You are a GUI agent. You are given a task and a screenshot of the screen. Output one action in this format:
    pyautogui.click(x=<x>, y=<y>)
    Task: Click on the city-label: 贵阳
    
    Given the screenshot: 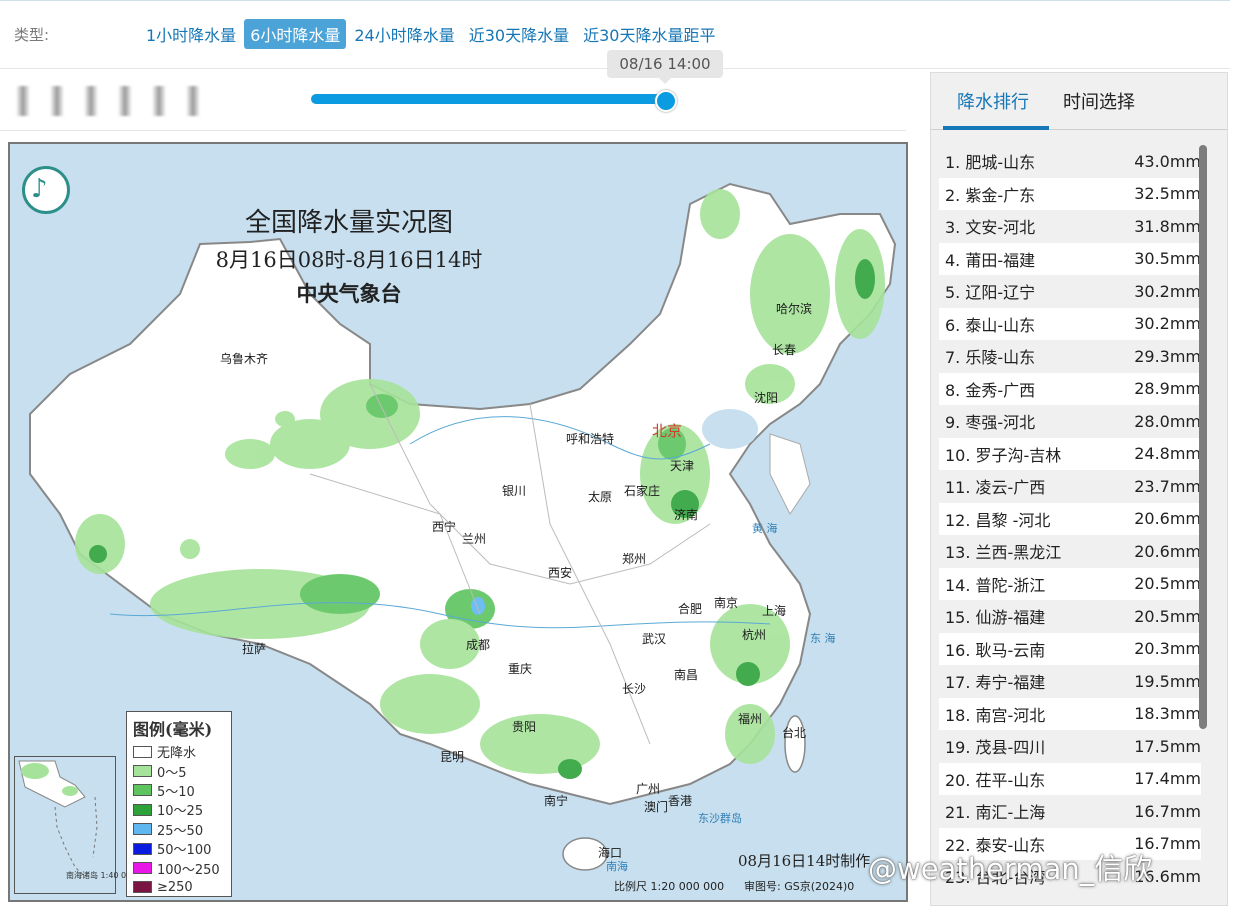 What is the action you would take?
    pyautogui.click(x=524, y=727)
    